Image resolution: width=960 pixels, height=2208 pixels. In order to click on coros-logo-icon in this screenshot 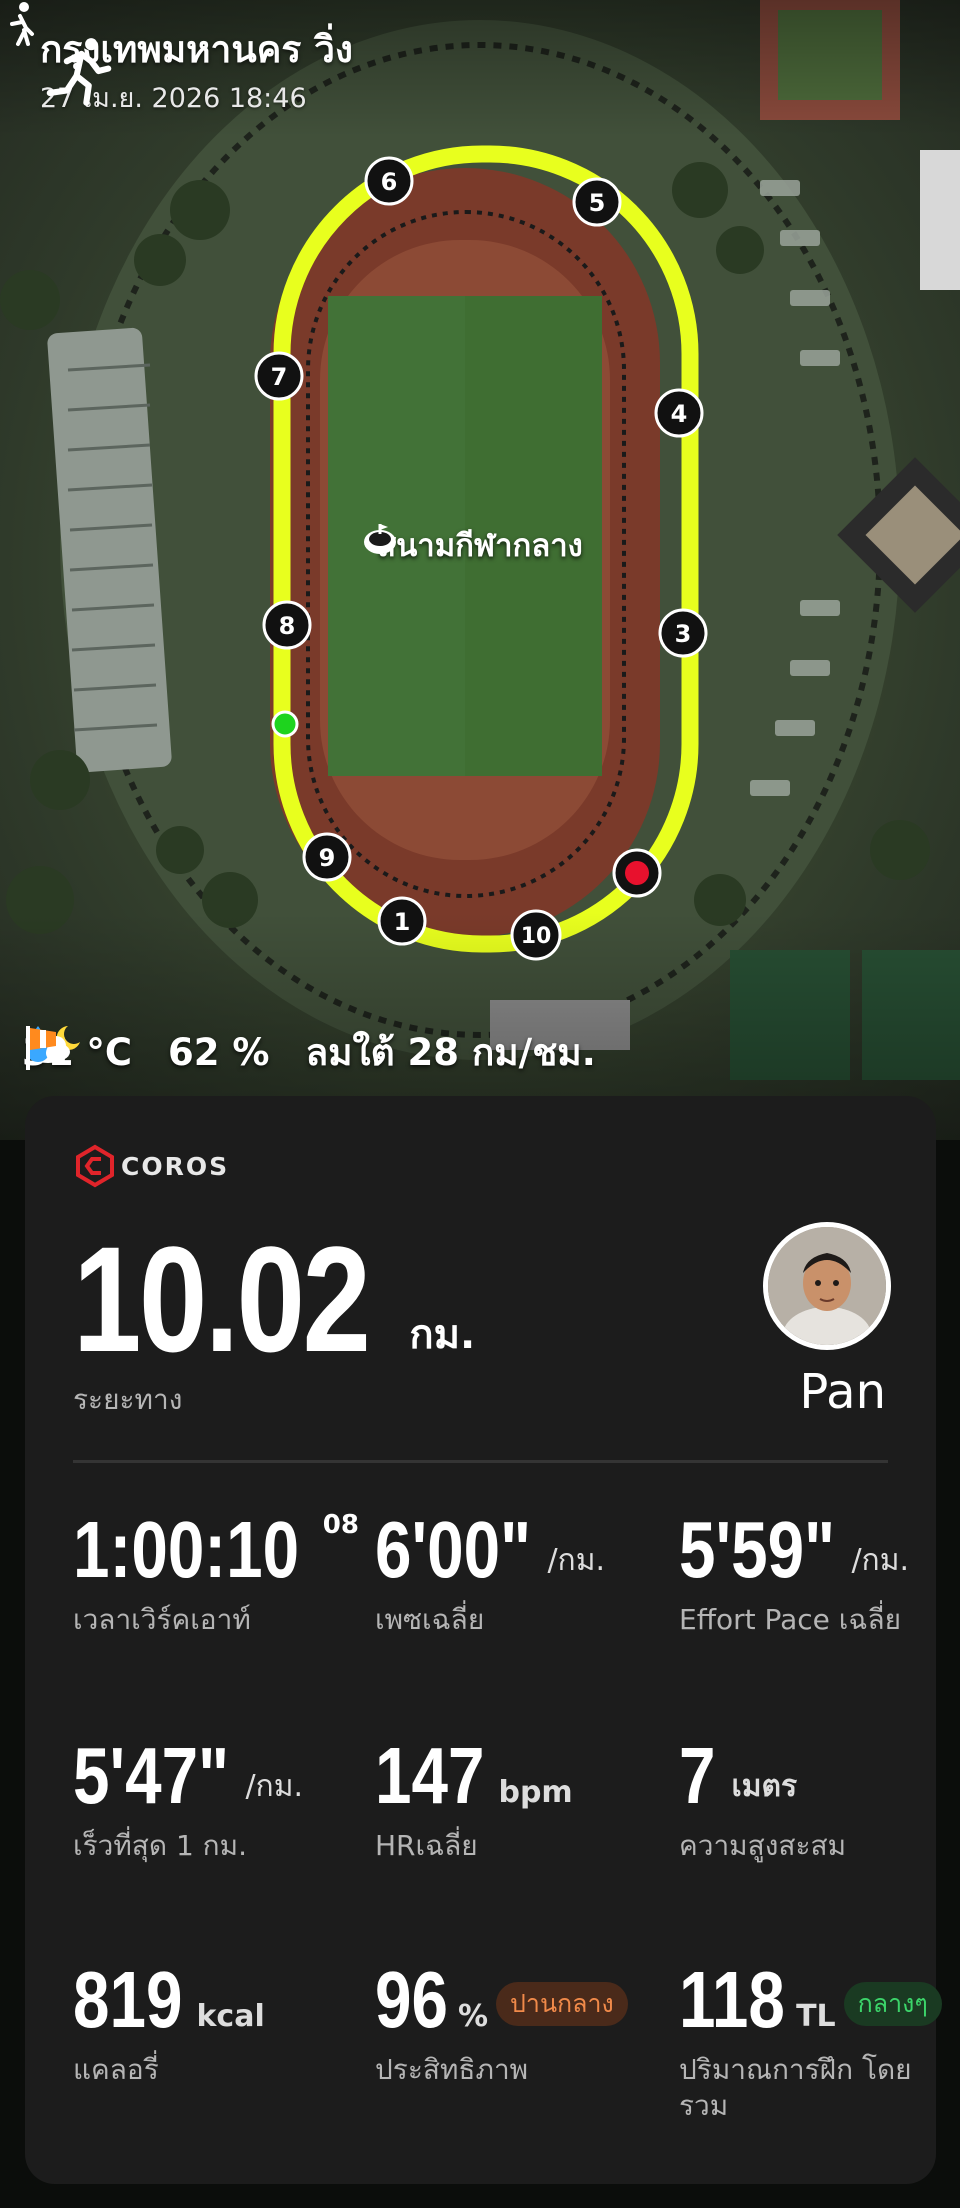, I will do `click(95, 1166)`.